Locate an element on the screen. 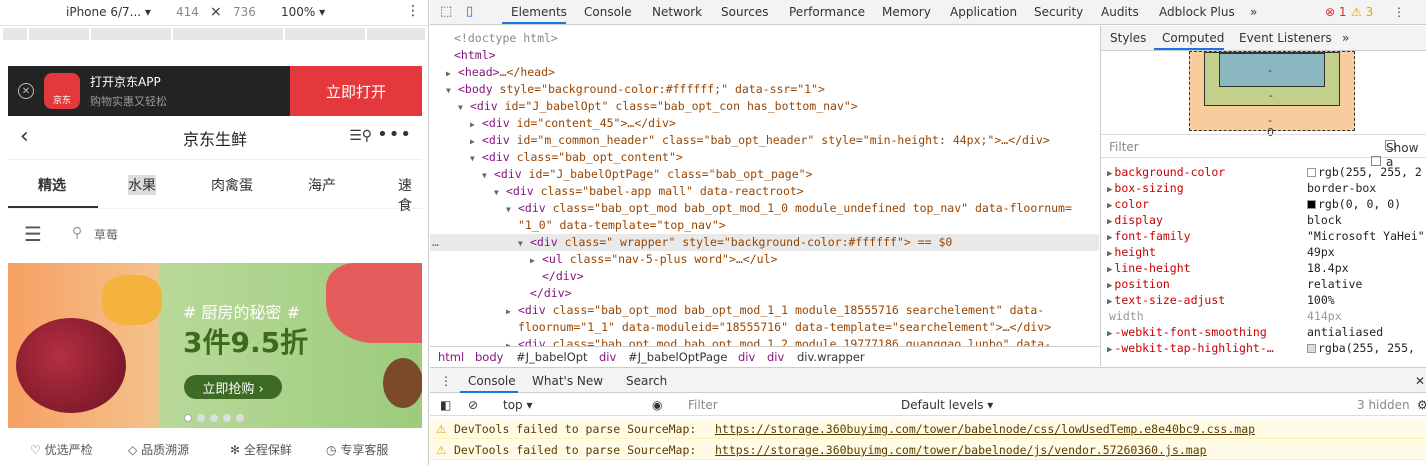  category-tab-fruit: 水果 is located at coordinates (142, 185).